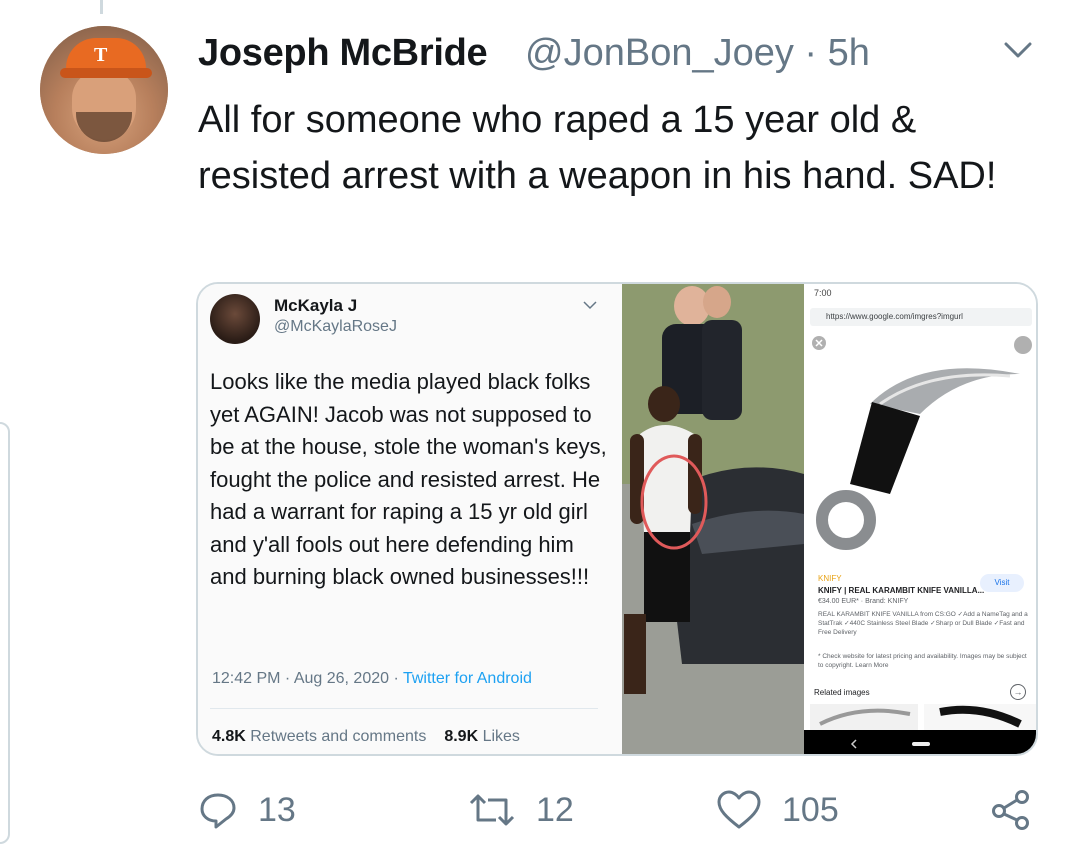  Describe the element at coordinates (492, 810) in the screenshot. I see `retweet-icon` at that location.